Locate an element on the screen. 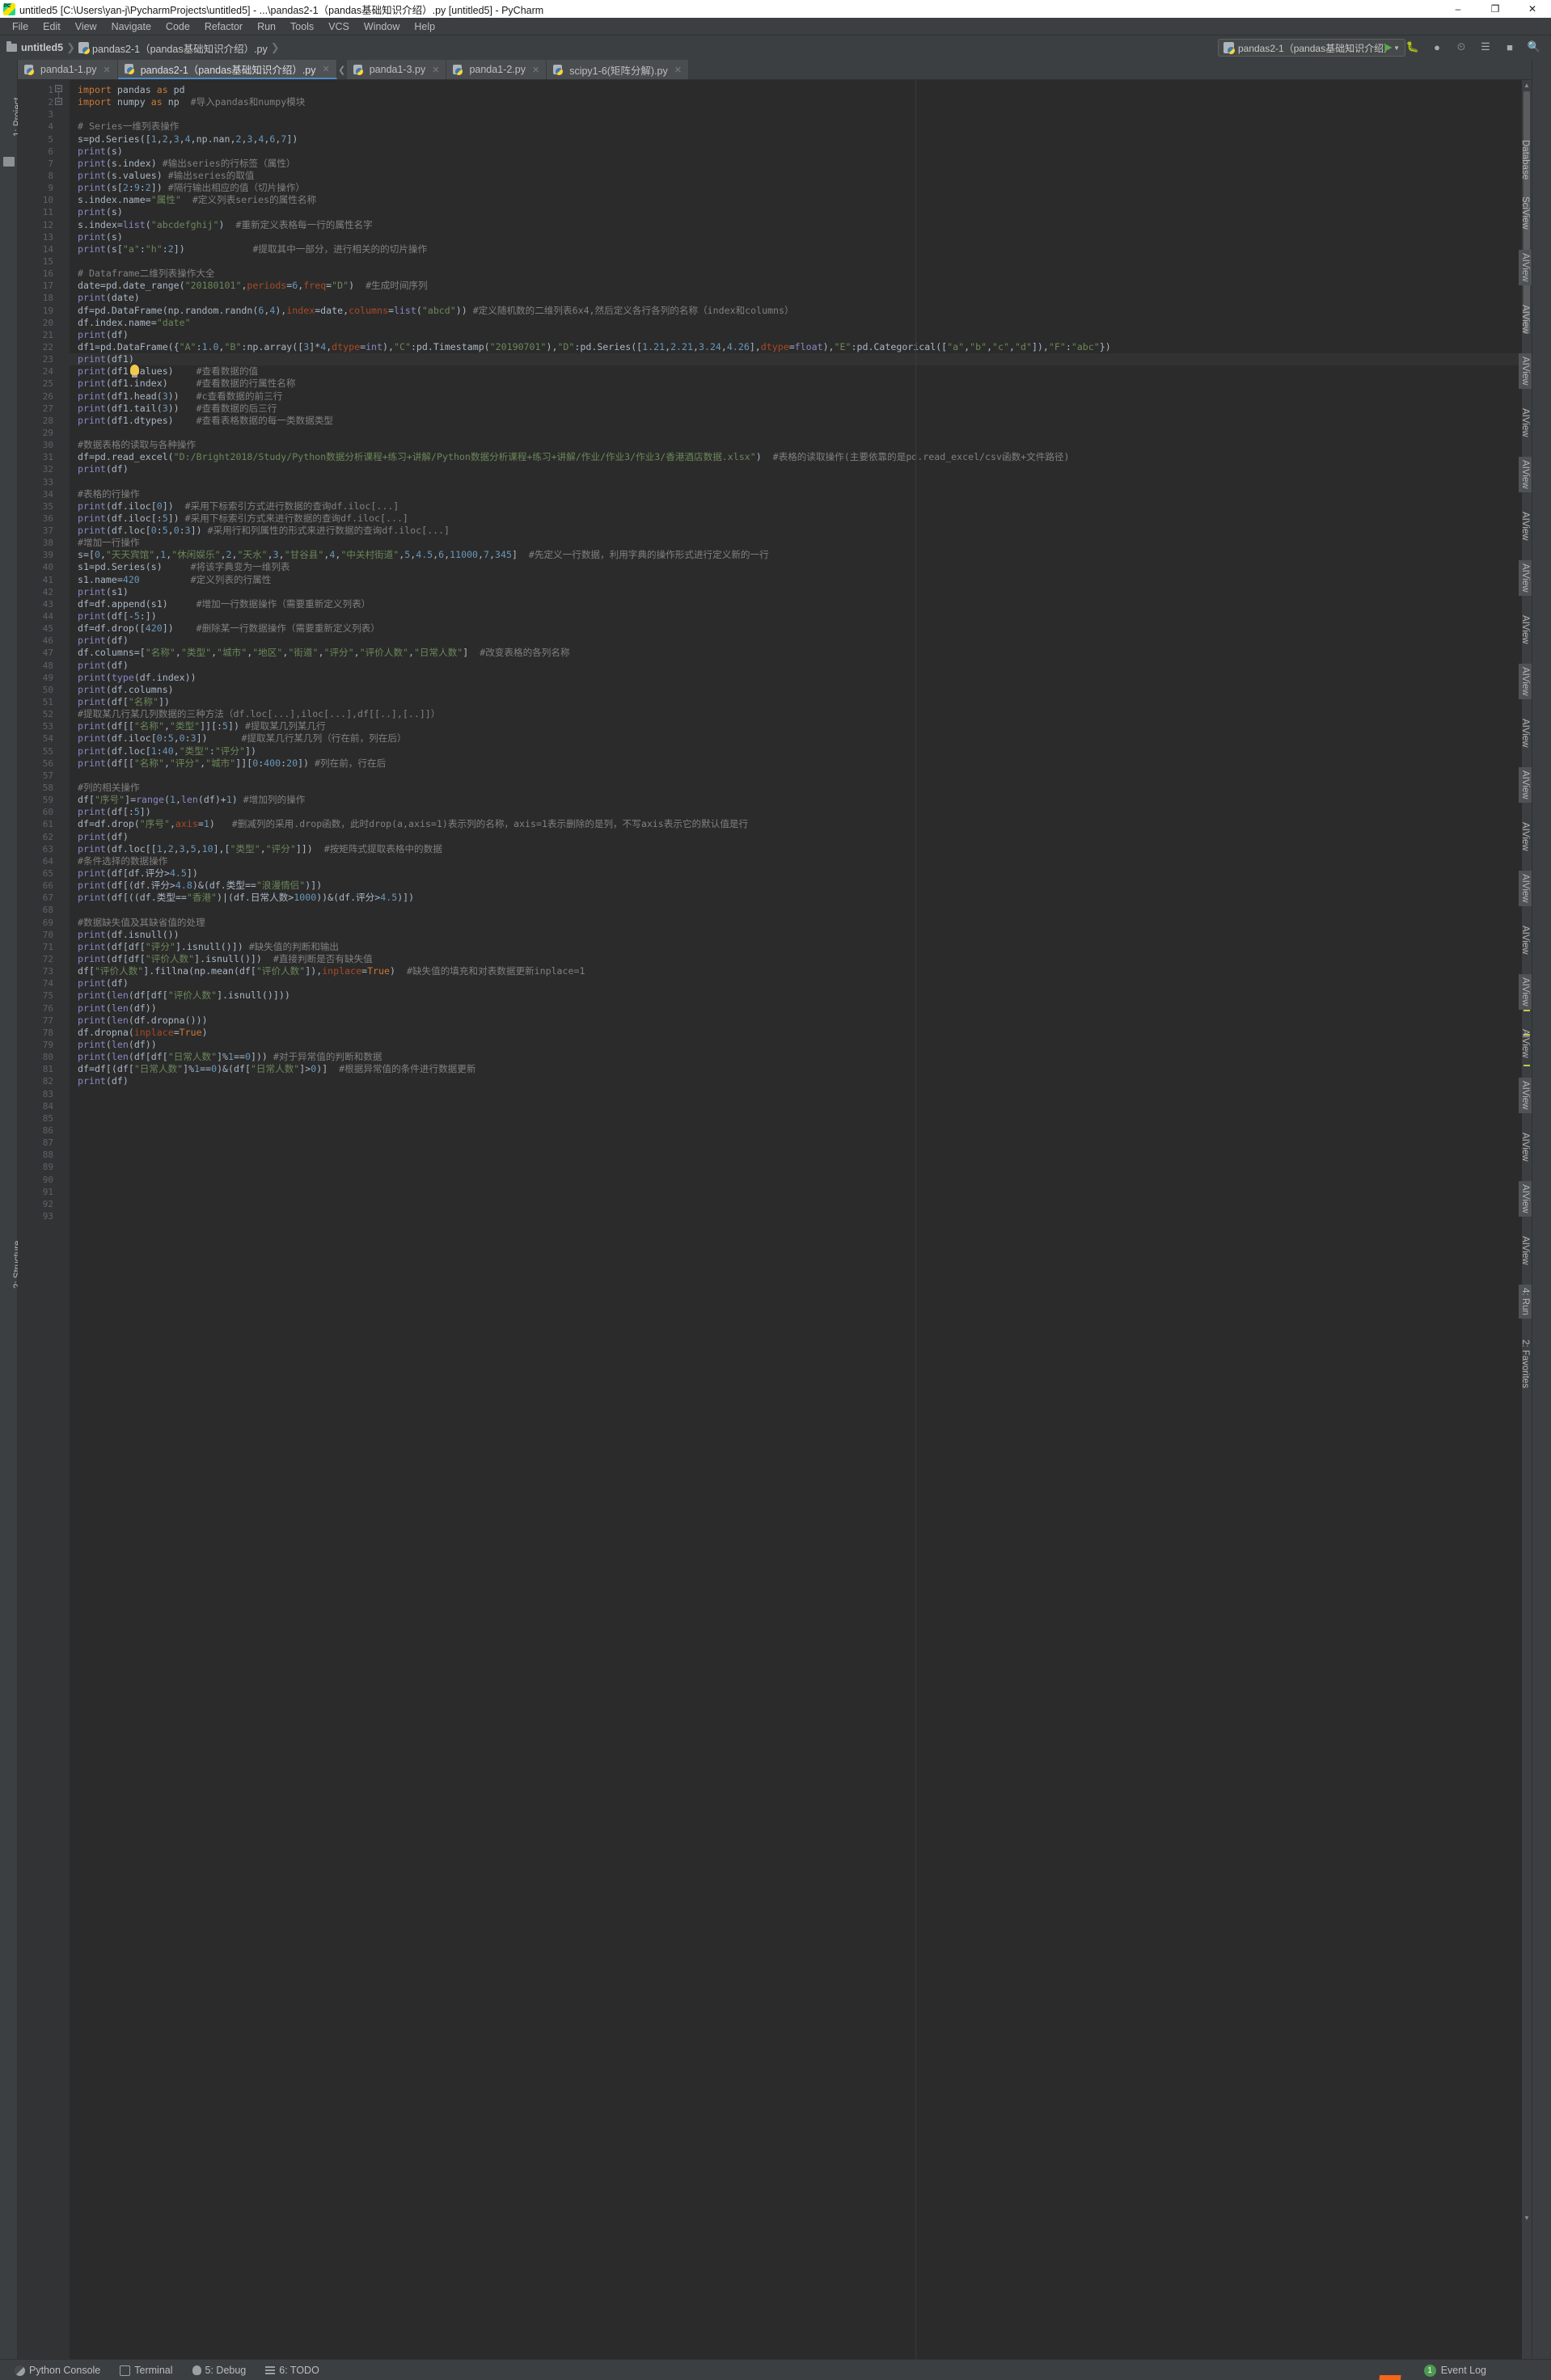 This screenshot has height=2380, width=1551. code-line: print(s.index) #输出series的行标签（属性） is located at coordinates (796, 164).